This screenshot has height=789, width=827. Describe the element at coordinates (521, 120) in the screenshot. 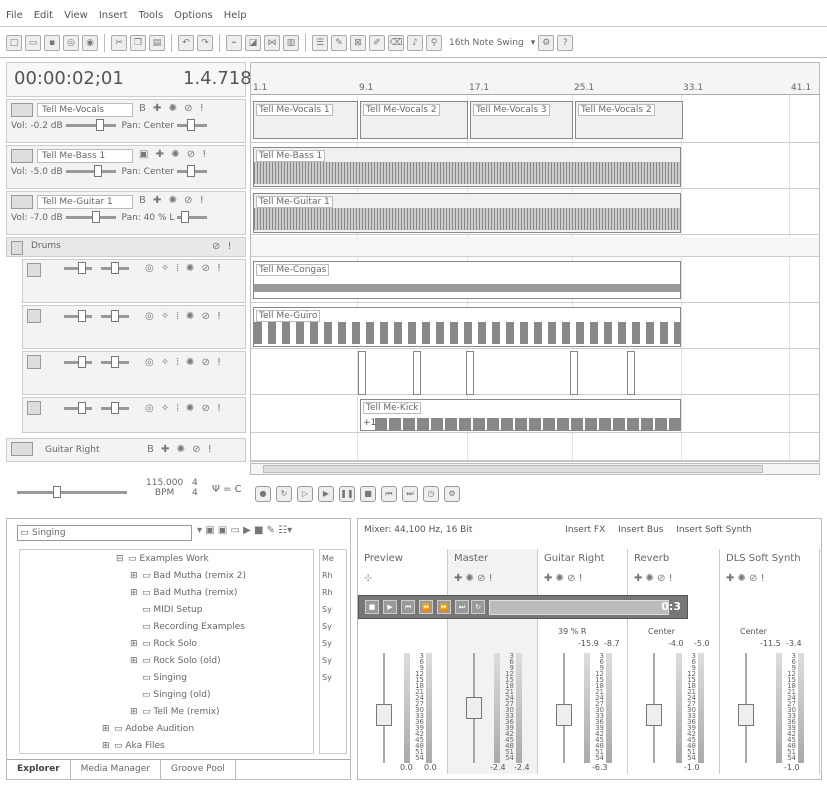

I see `clip-vocals-3: Tell Me-Vocals 3` at that location.